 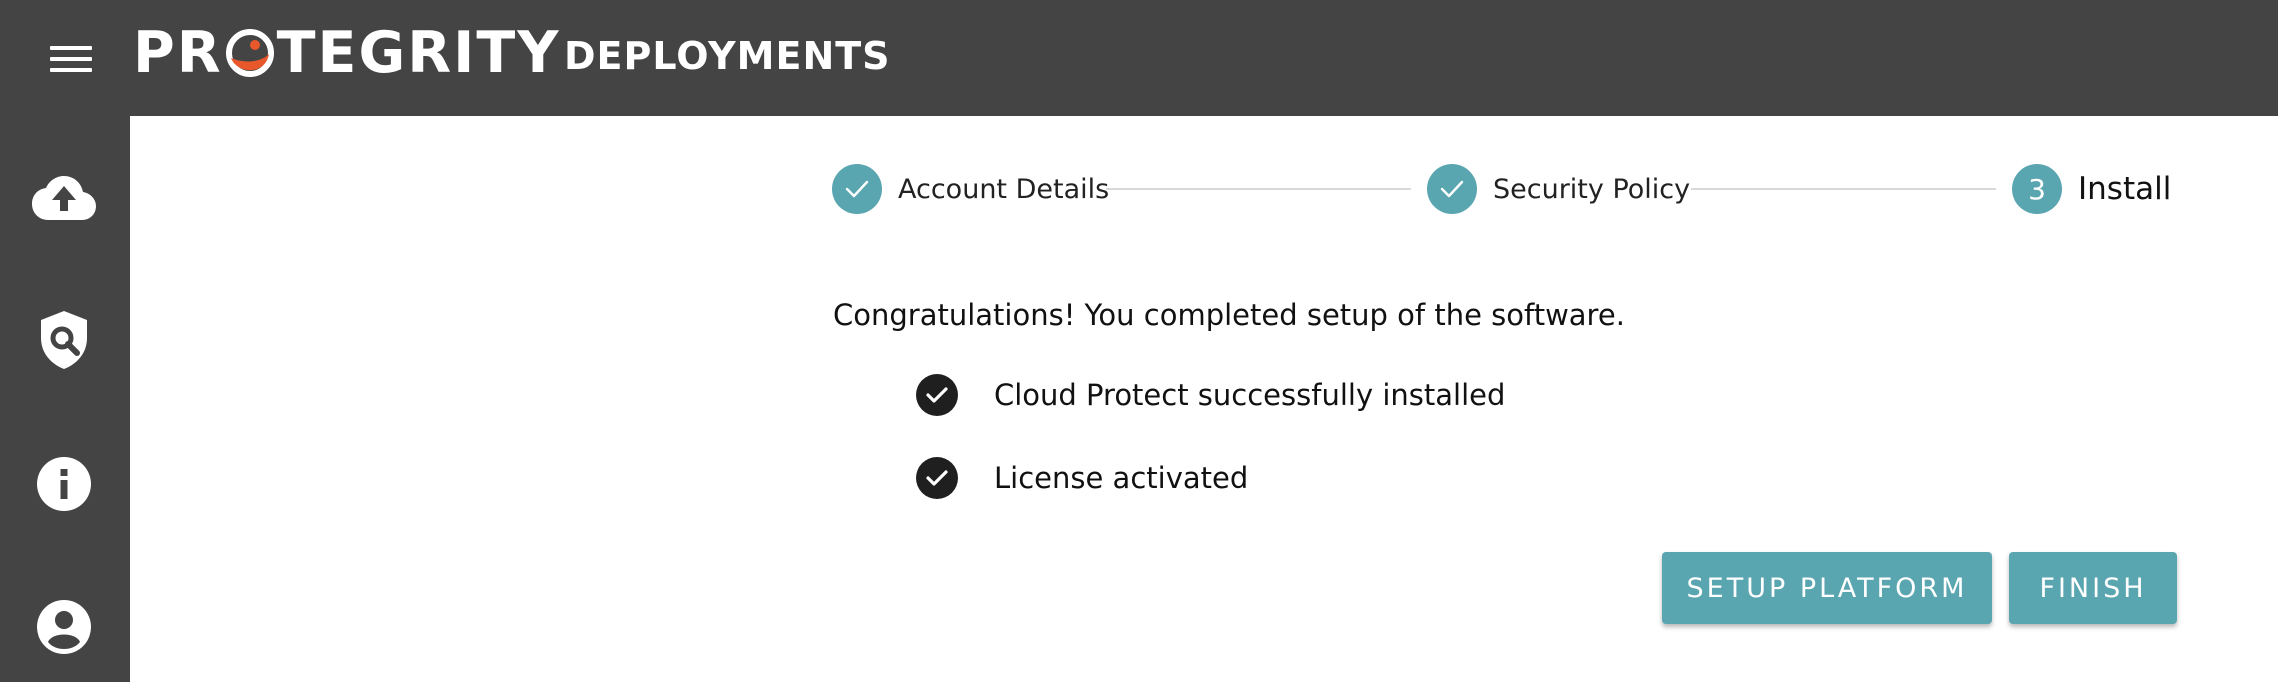 I want to click on step-account-details: Account Details, so click(x=970, y=189).